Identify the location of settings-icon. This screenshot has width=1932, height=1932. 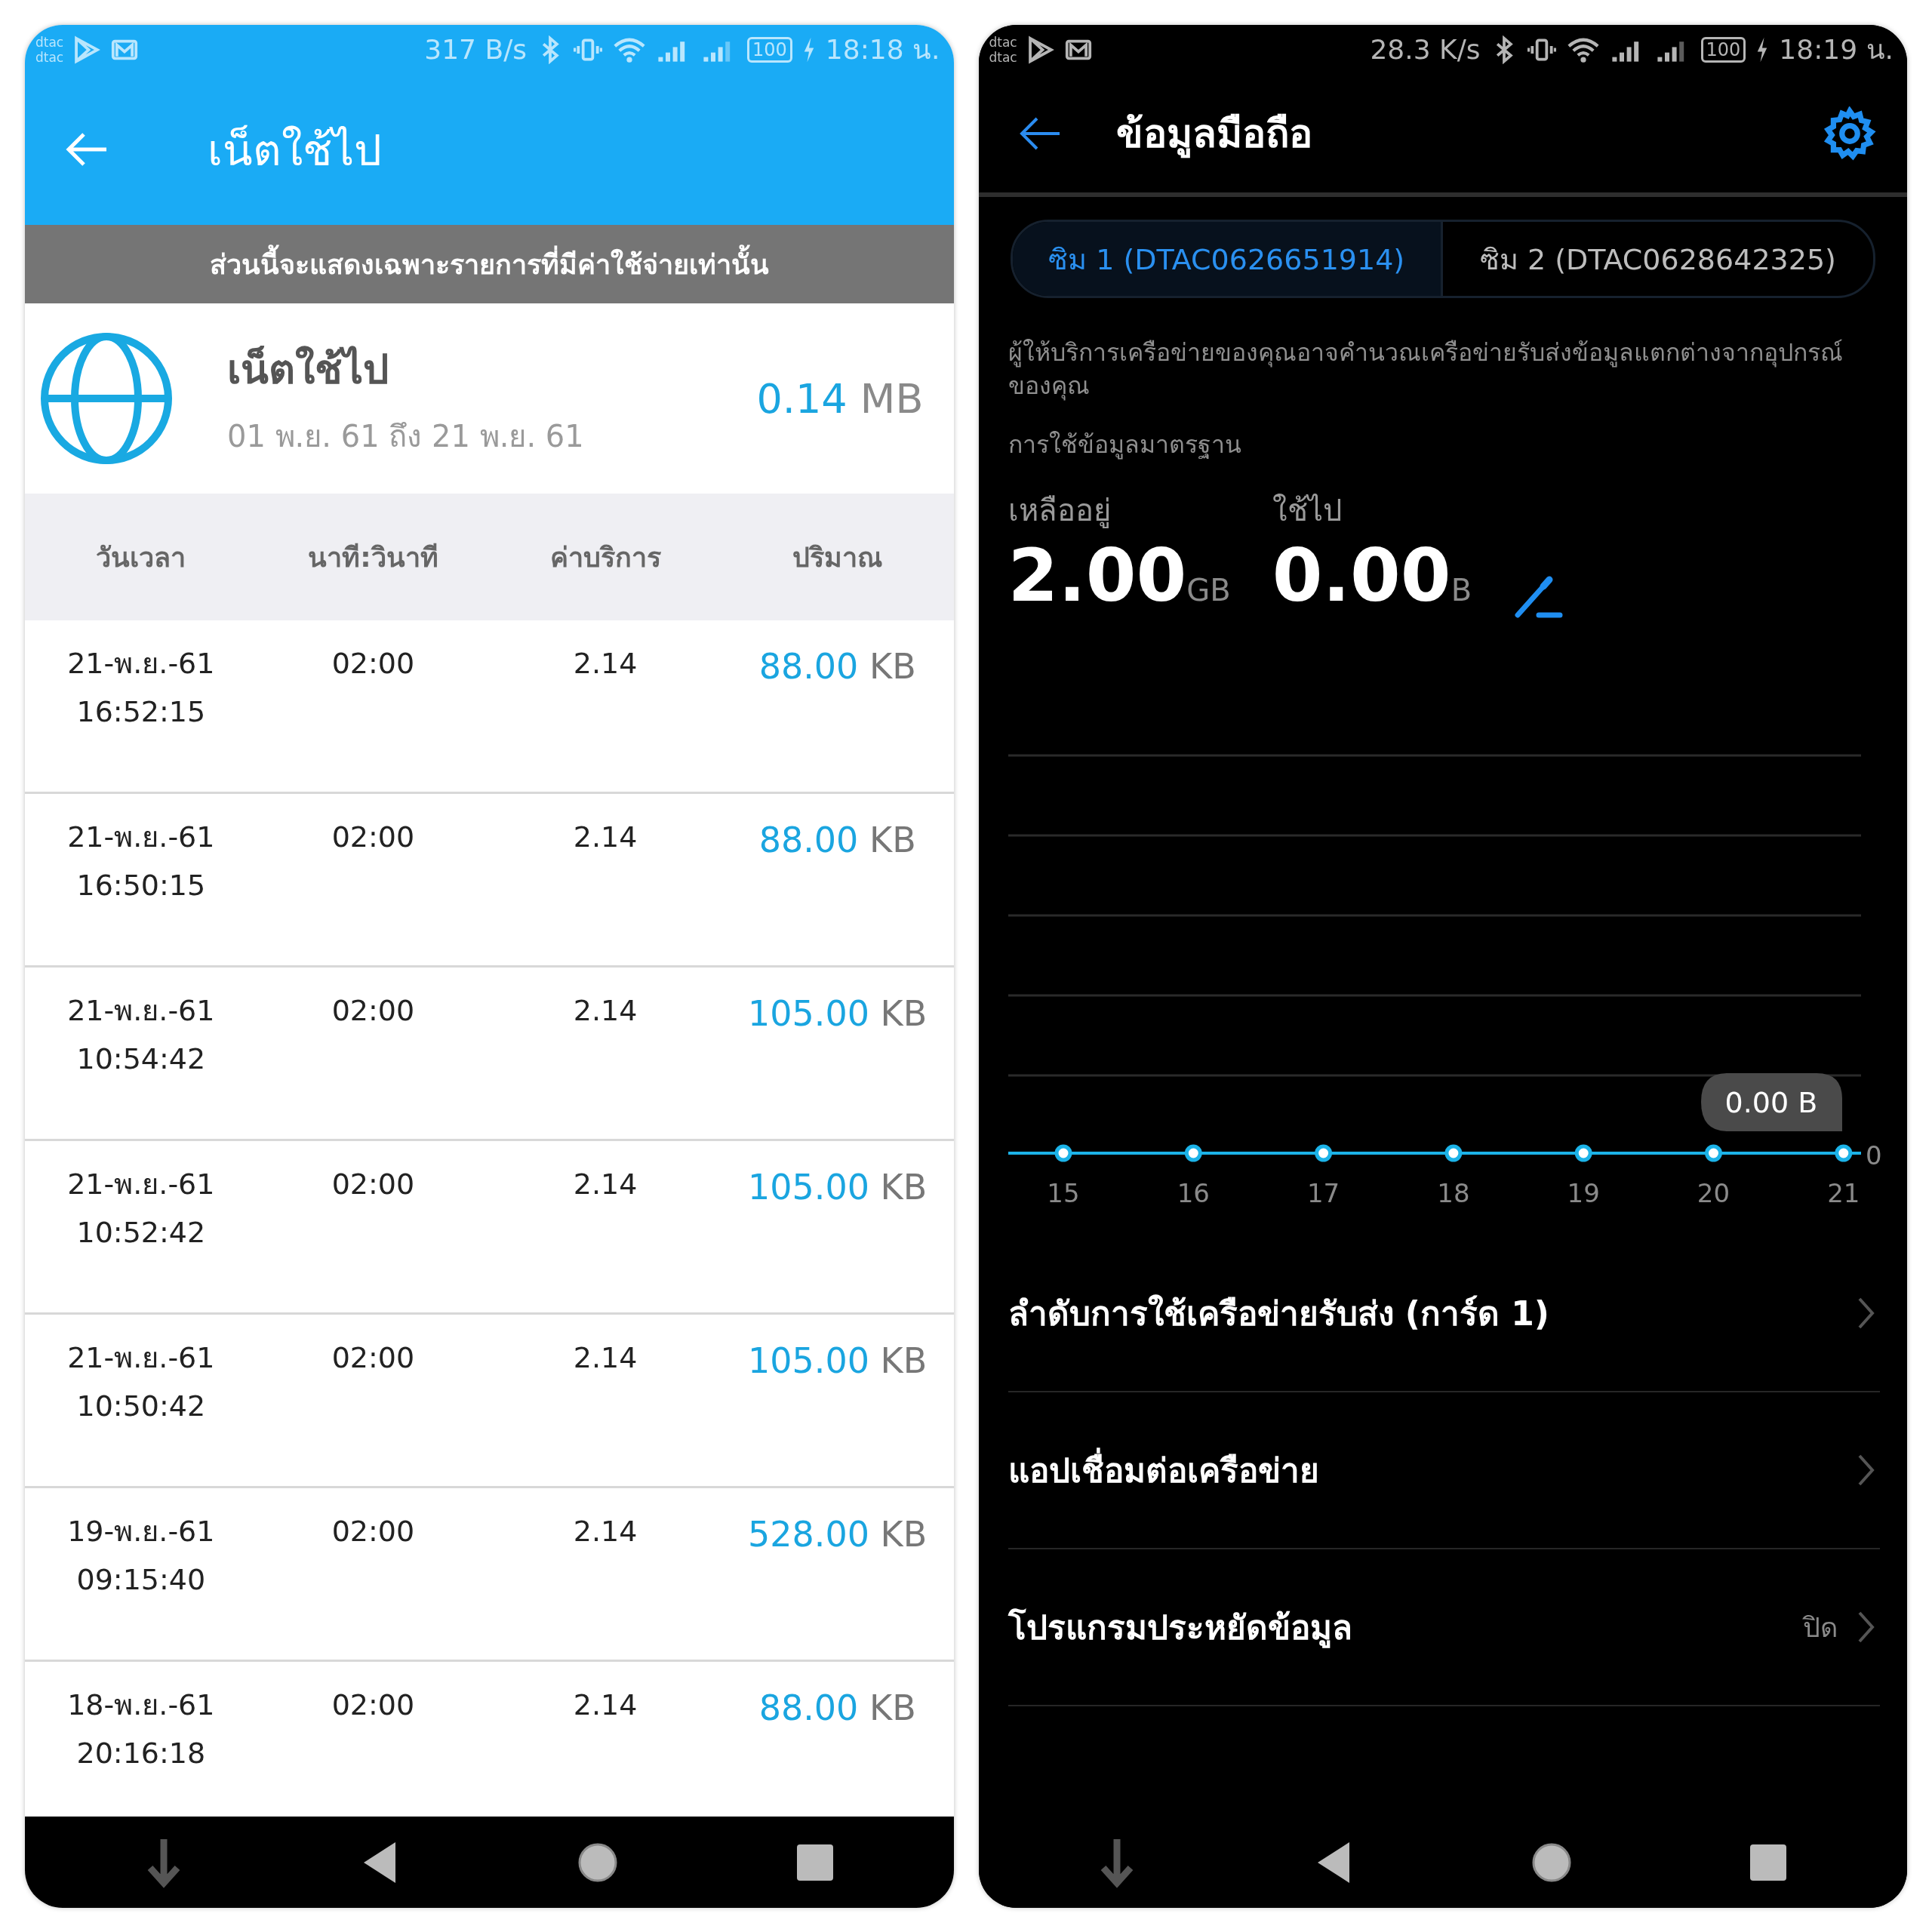
(1850, 133).